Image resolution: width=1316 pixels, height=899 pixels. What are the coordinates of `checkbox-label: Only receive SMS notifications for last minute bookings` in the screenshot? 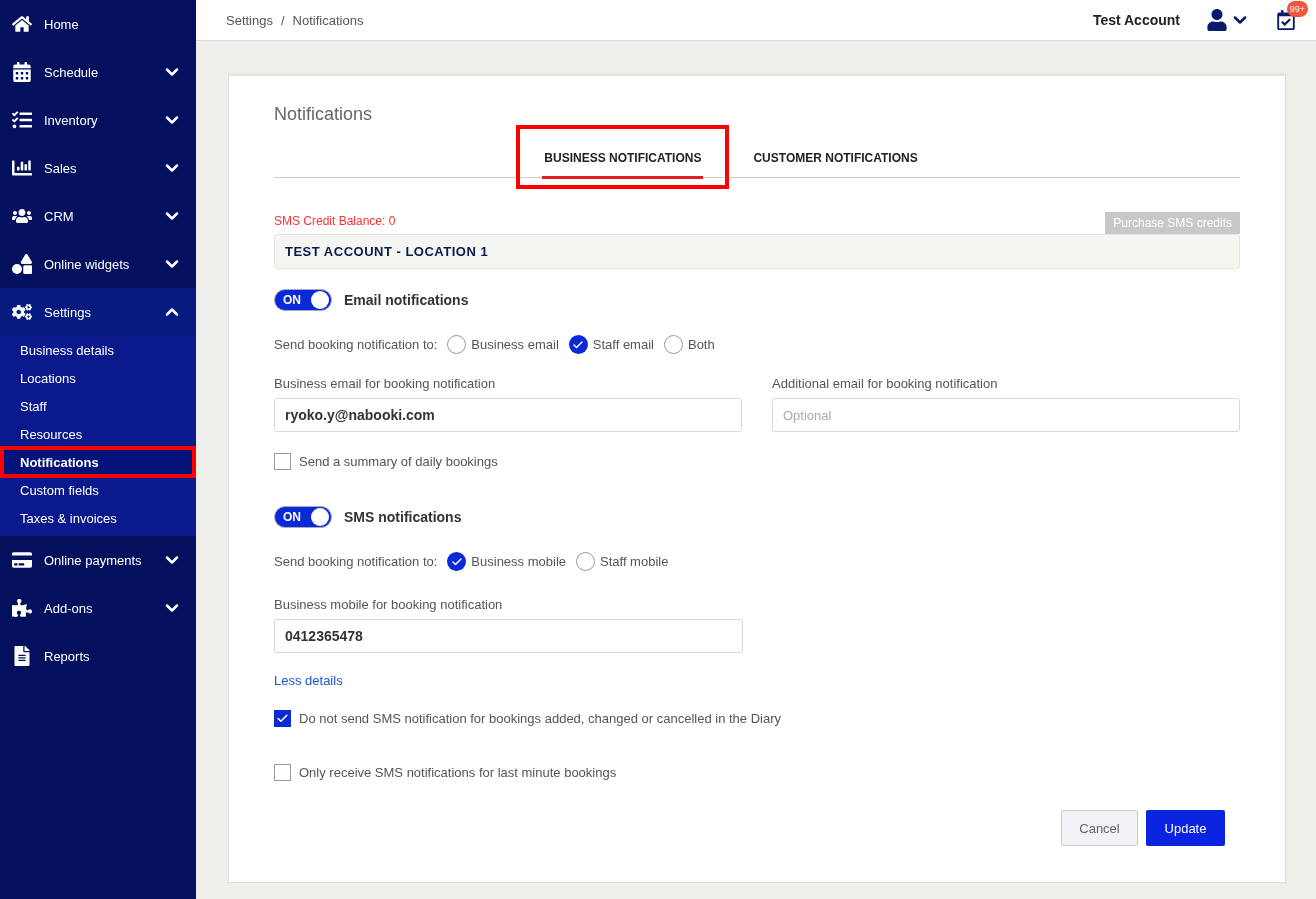 It's located at (458, 772).